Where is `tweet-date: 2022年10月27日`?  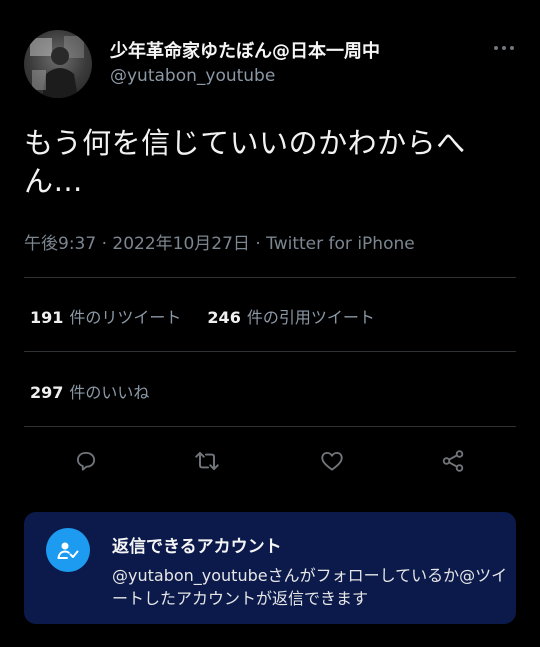 tweet-date: 2022年10月27日 is located at coordinates (181, 244).